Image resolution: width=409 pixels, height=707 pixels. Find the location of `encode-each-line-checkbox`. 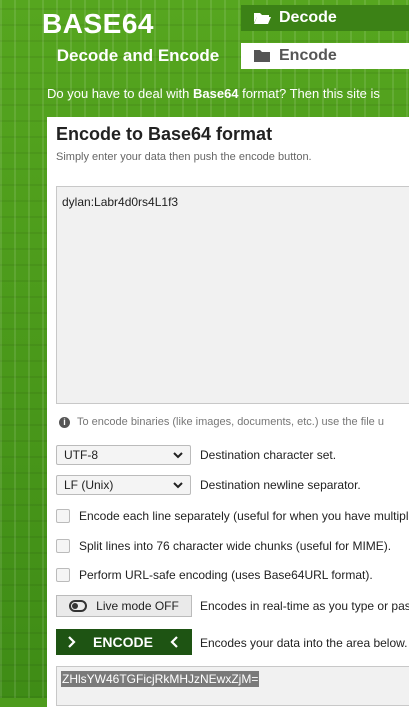

encode-each-line-checkbox is located at coordinates (63, 516).